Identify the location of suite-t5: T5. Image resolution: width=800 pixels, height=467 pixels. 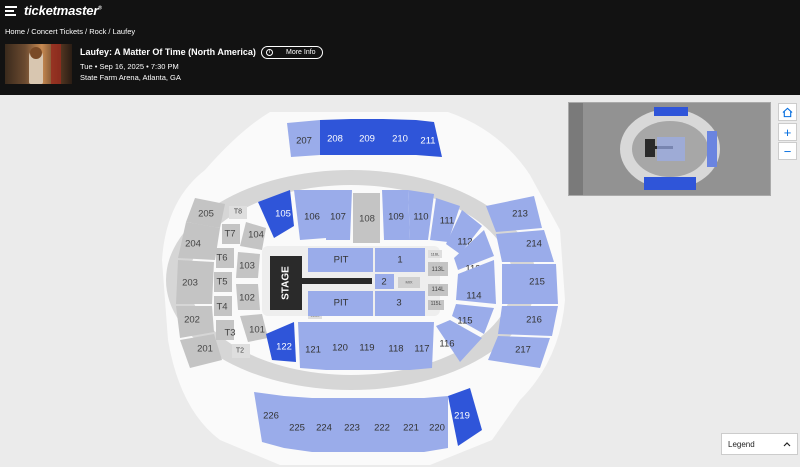
(223, 282).